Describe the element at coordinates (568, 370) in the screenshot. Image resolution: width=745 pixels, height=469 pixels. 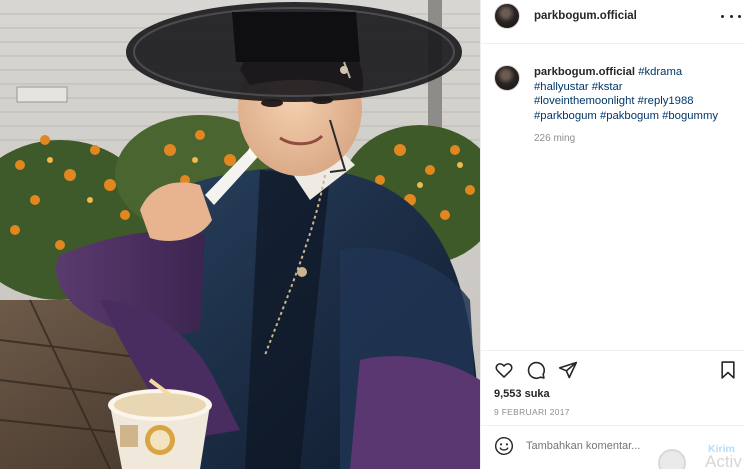
I see `share-icon` at that location.